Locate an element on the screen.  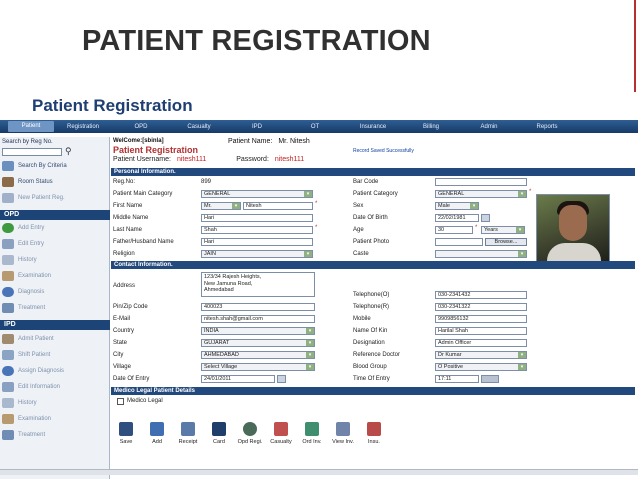
user-add-icon is located at coordinates (8, 198).